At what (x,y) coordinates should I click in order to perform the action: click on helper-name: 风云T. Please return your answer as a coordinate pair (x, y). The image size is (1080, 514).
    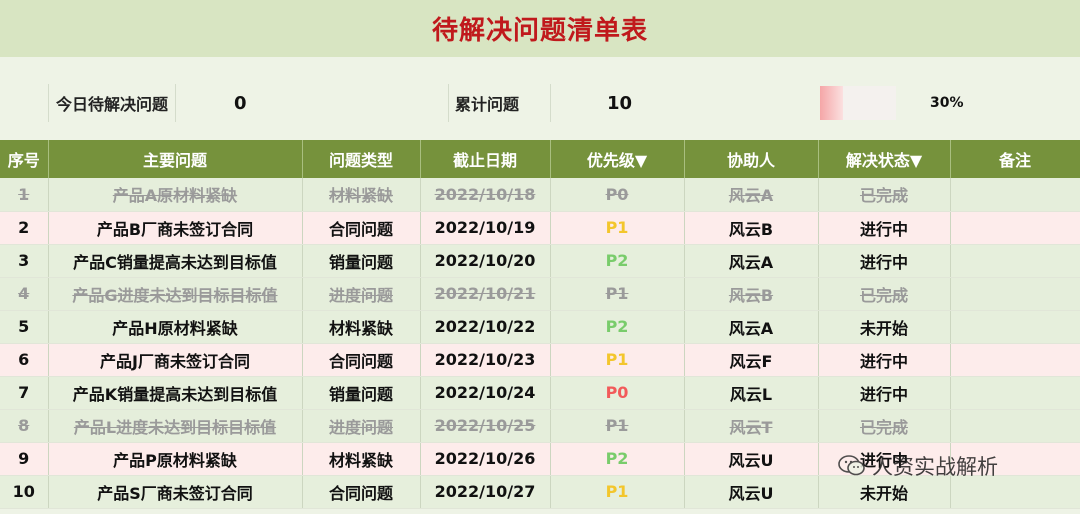
    Looking at the image, I should click on (751, 426).